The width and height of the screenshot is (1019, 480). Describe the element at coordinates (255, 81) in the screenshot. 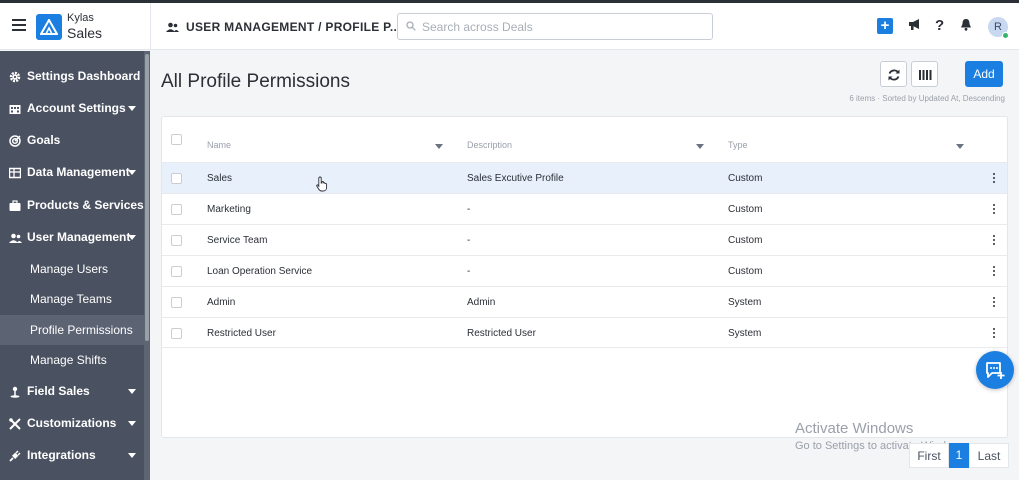

I see `page-title: All Profile Permissions` at that location.